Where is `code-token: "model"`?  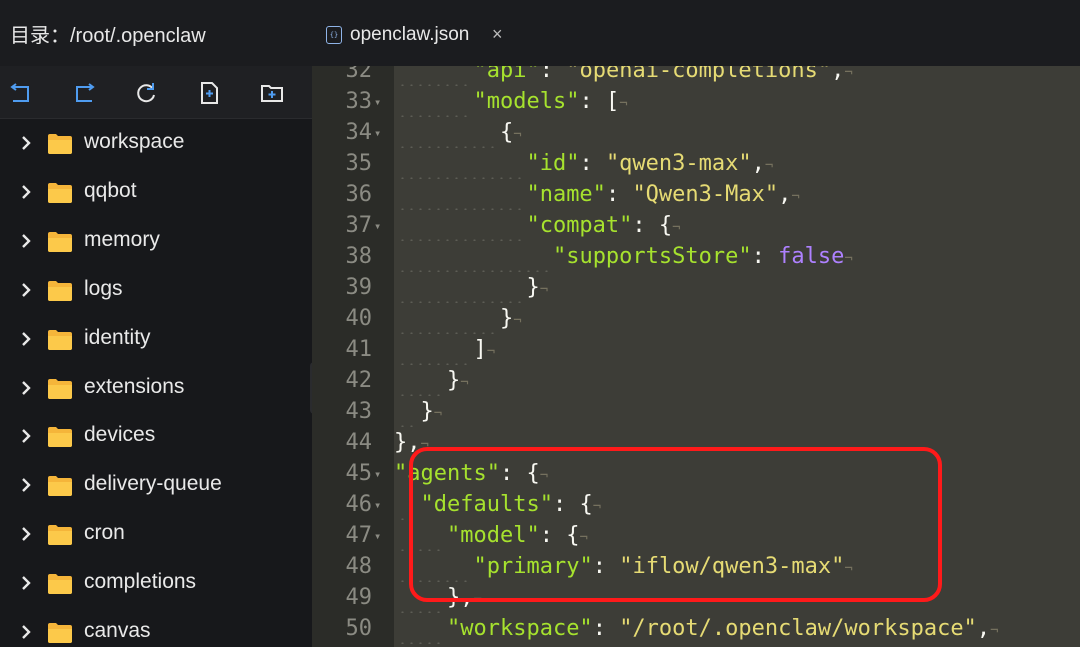
code-token: "model" is located at coordinates (493, 535).